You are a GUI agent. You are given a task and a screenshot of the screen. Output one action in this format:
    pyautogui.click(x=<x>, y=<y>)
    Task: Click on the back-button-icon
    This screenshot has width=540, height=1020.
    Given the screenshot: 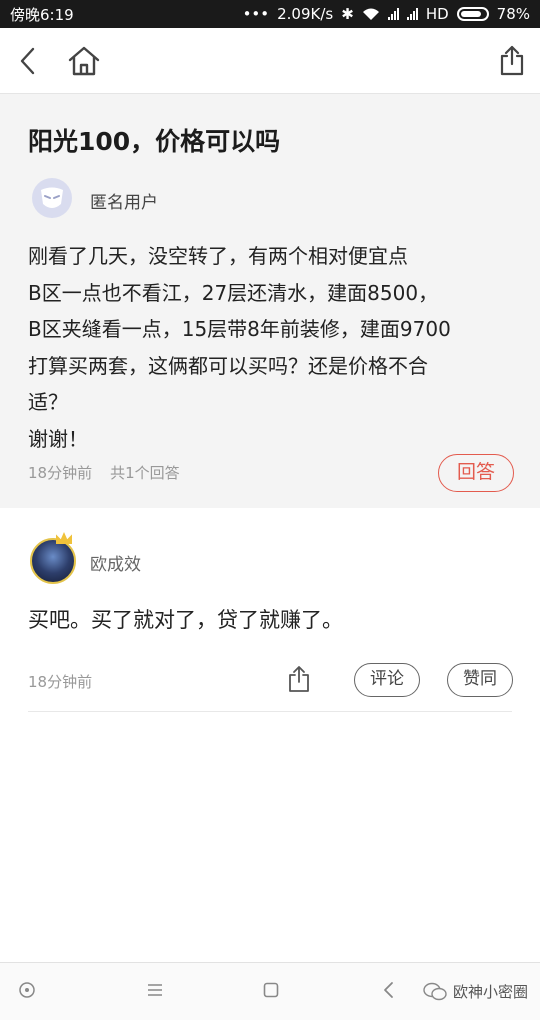 What is the action you would take?
    pyautogui.click(x=389, y=990)
    